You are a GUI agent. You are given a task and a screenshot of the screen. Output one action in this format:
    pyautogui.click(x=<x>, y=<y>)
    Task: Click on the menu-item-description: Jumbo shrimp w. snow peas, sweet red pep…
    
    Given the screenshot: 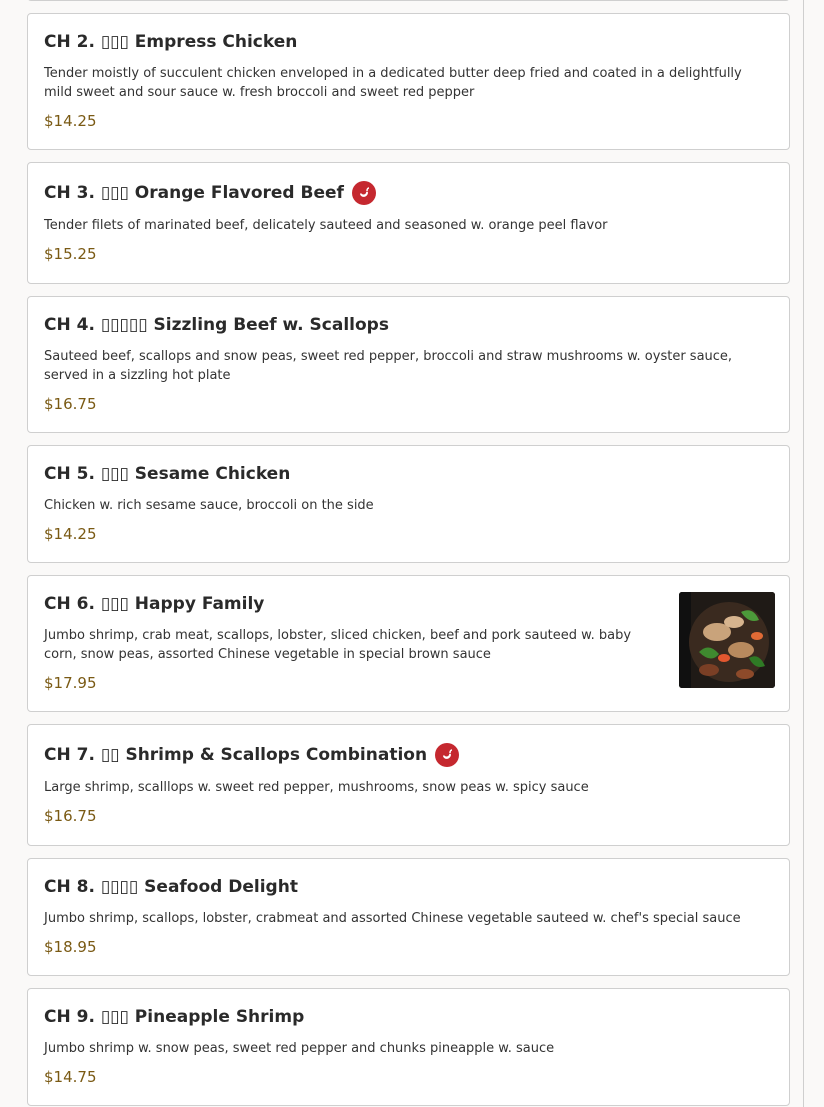 What is the action you would take?
    pyautogui.click(x=299, y=1048)
    